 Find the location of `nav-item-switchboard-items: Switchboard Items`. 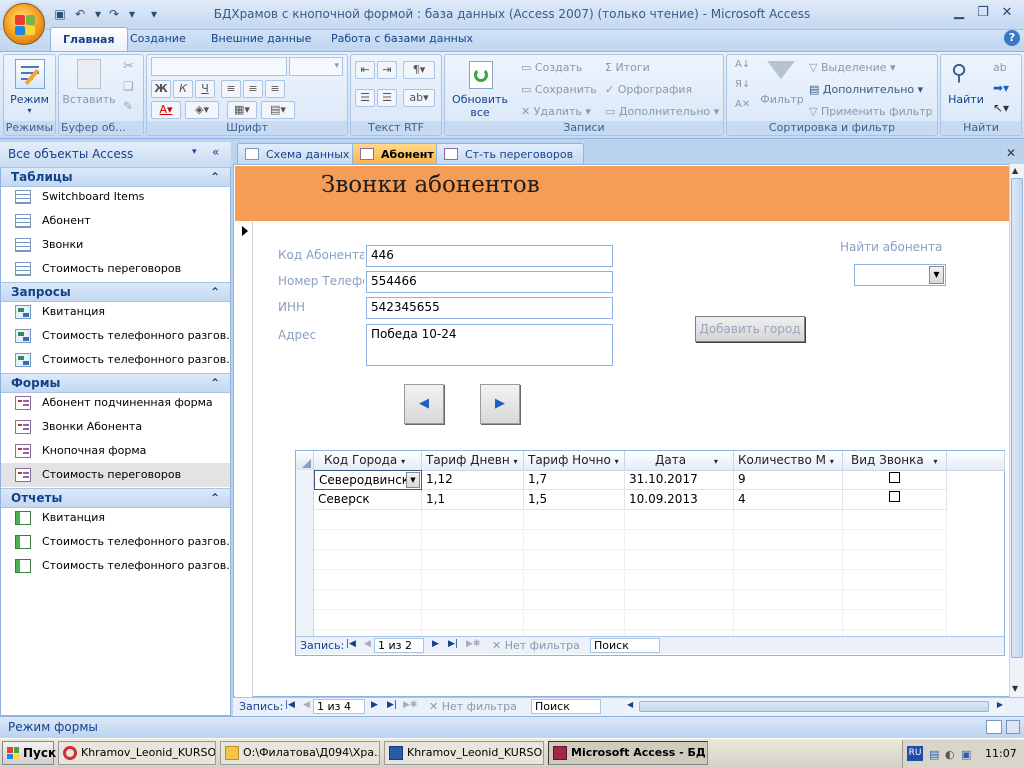

nav-item-switchboard-items: Switchboard Items is located at coordinates (115, 197).